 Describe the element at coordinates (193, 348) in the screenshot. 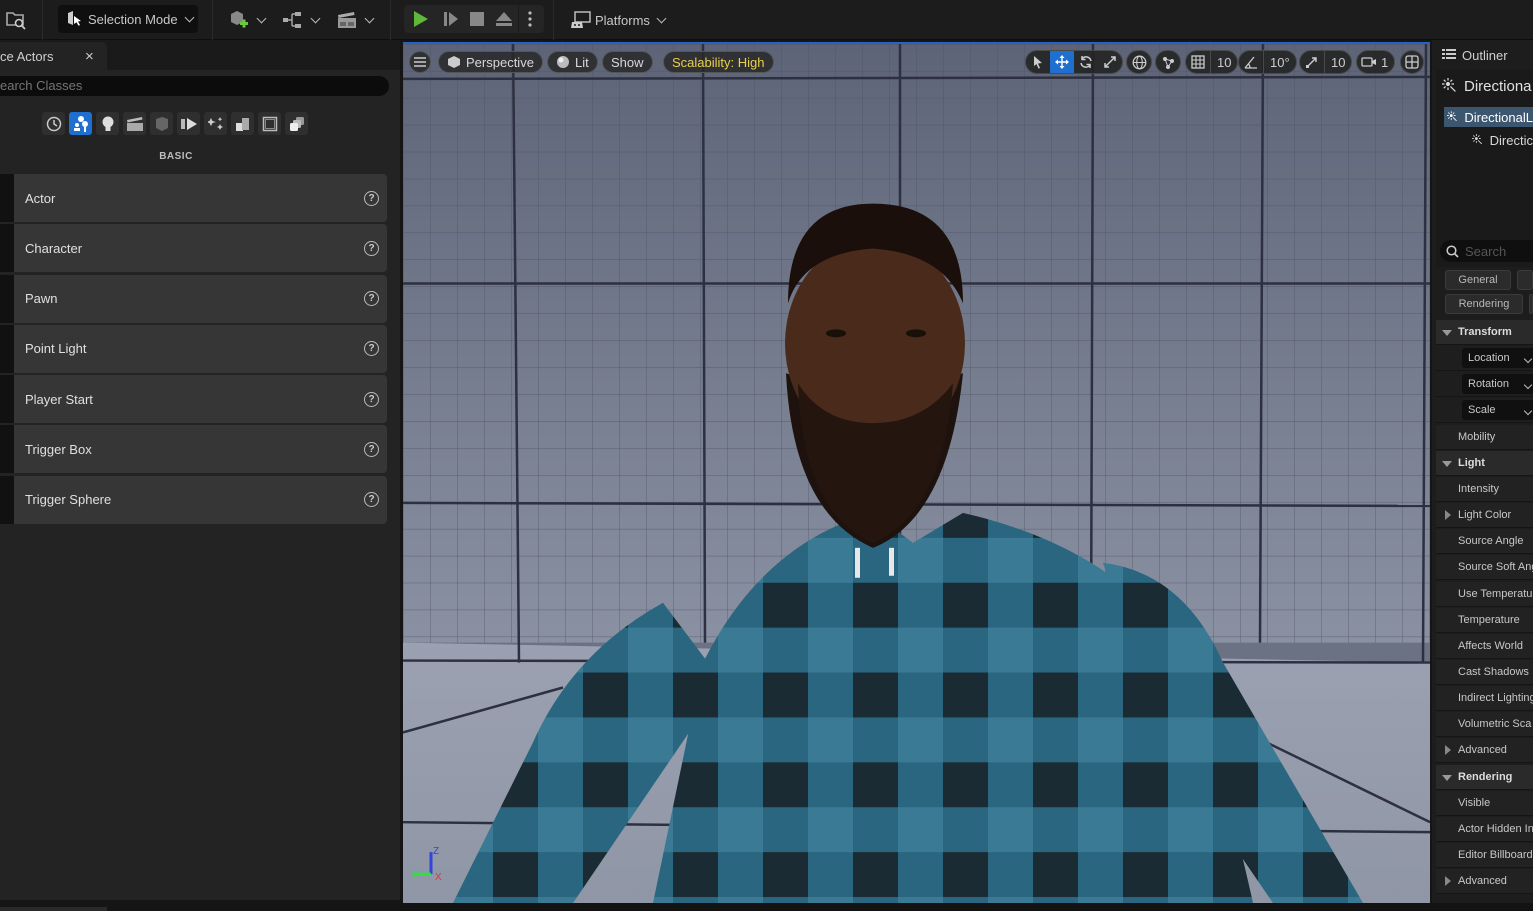

I see `actor-list-item: Point Light?` at that location.